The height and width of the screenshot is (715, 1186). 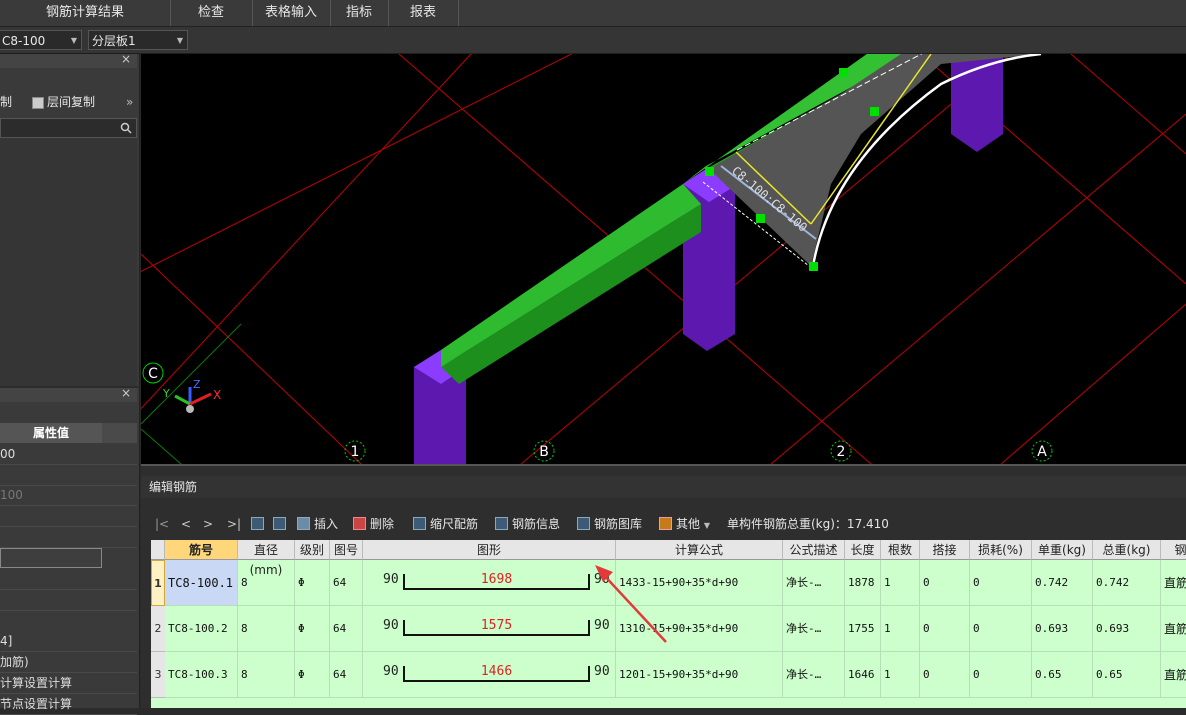 What do you see at coordinates (814, 550) in the screenshot?
I see `col-header-description: 公式描述` at bounding box center [814, 550].